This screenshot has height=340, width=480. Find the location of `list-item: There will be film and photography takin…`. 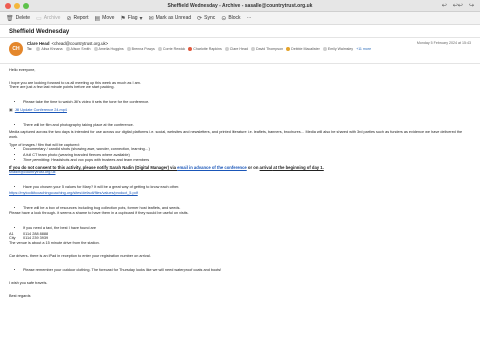

list-item: There will be film and photography takin… is located at coordinates (247, 125).